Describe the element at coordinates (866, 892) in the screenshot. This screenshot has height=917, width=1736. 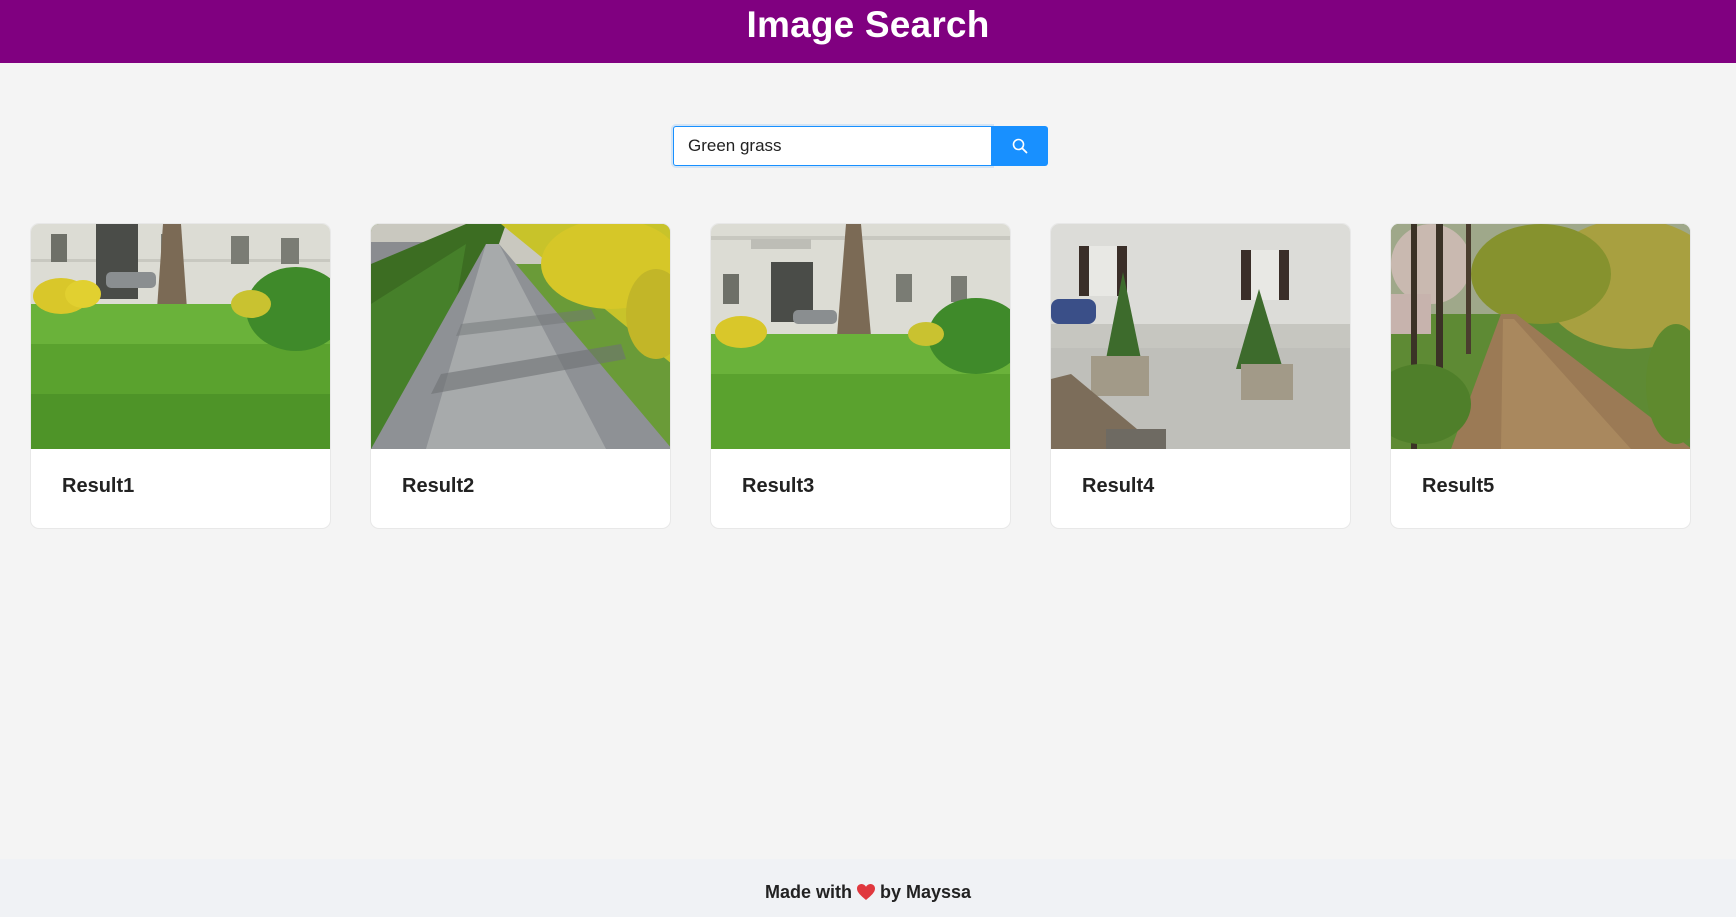
I see `heart-icon` at that location.